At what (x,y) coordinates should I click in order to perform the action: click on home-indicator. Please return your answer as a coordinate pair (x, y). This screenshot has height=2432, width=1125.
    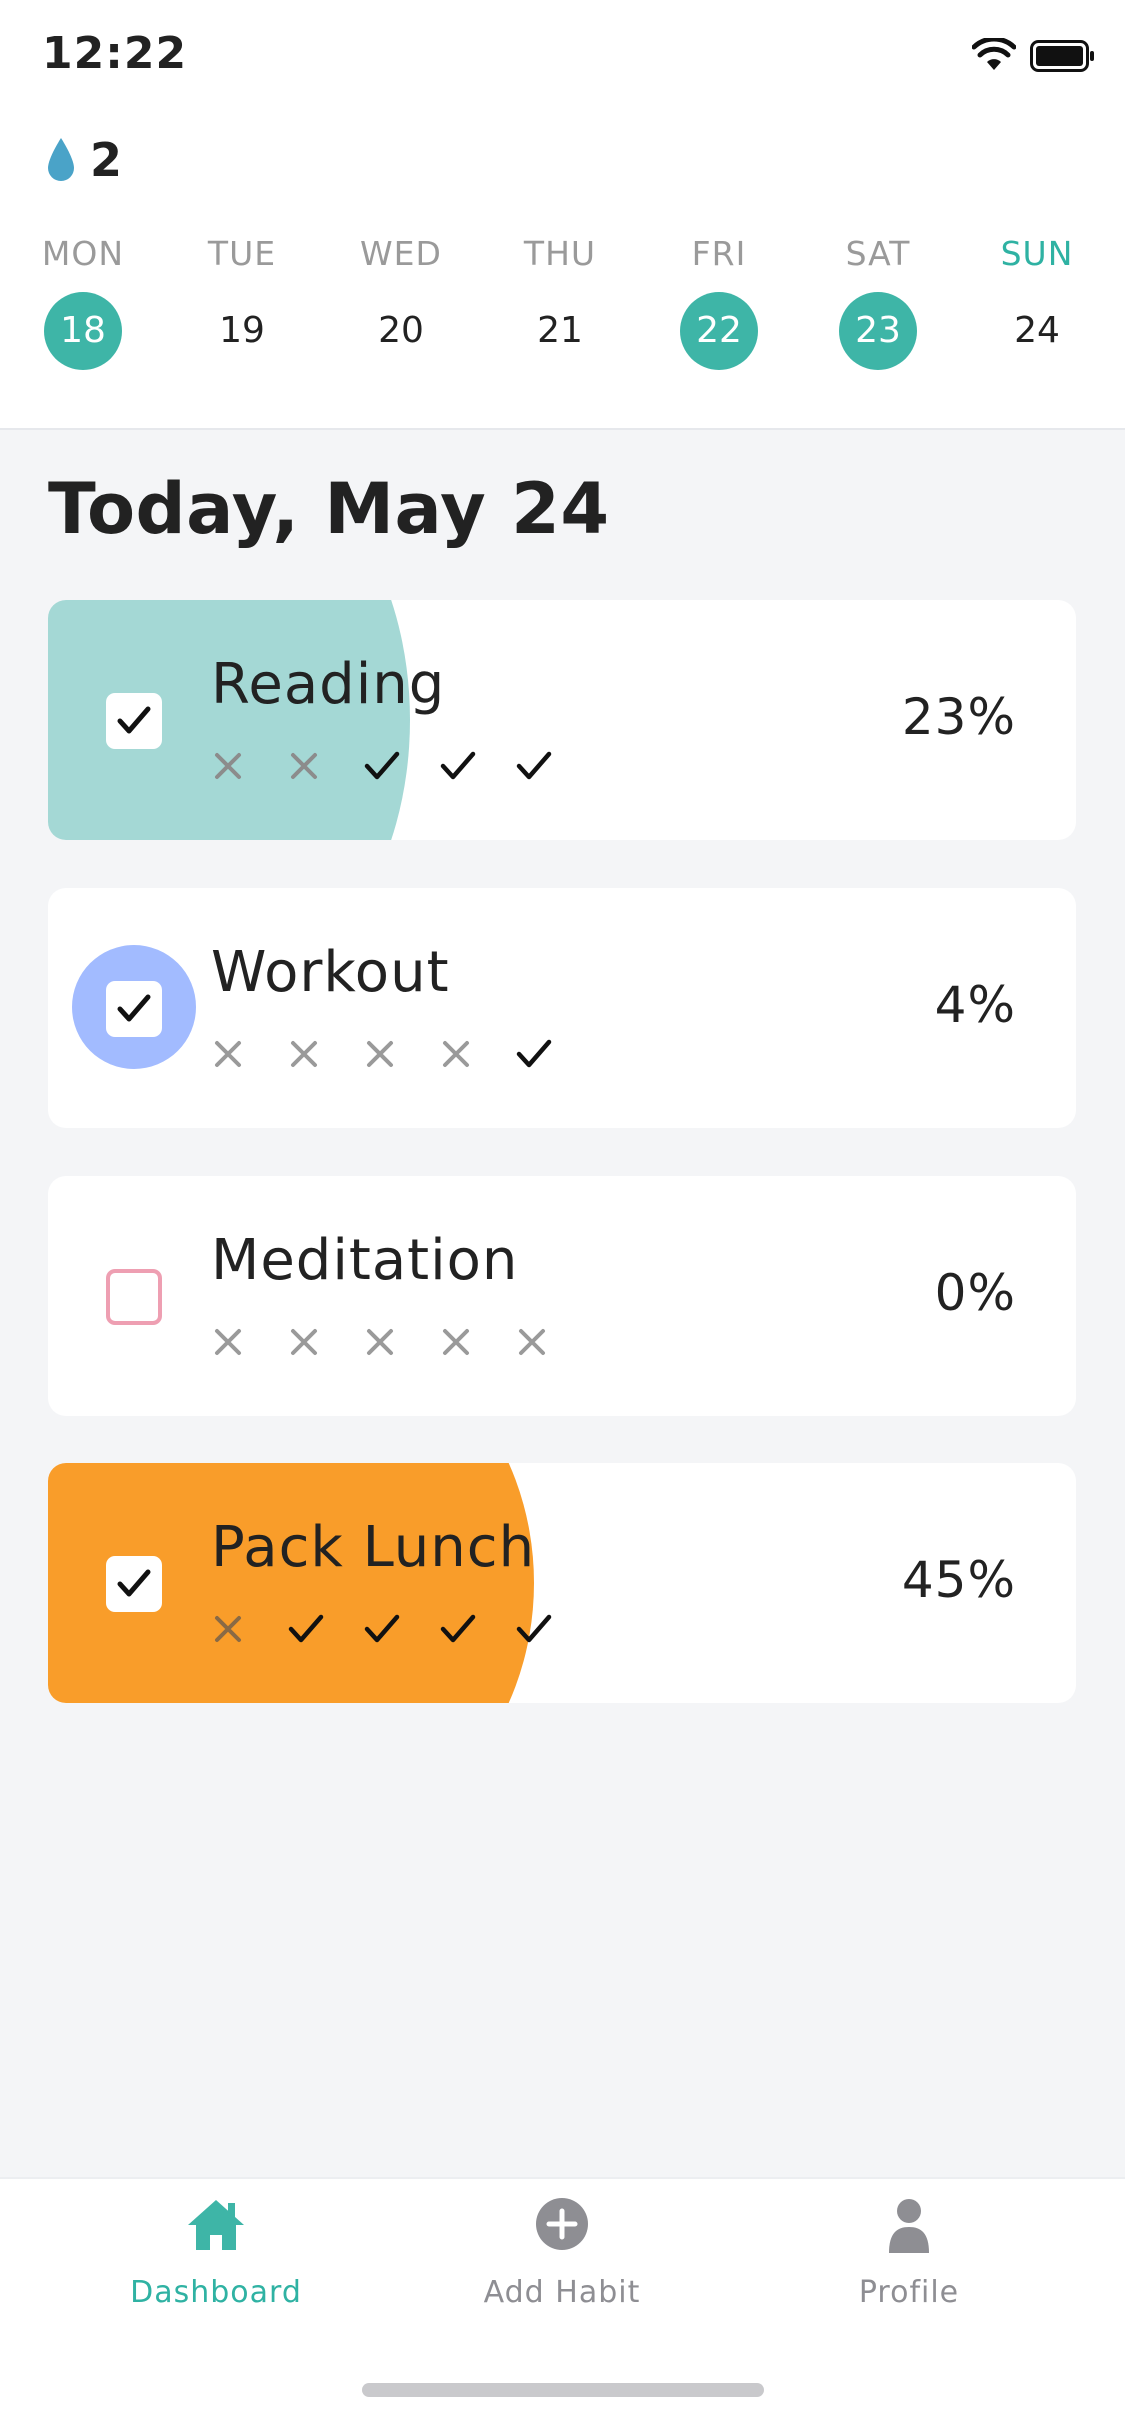
    Looking at the image, I should click on (563, 2390).